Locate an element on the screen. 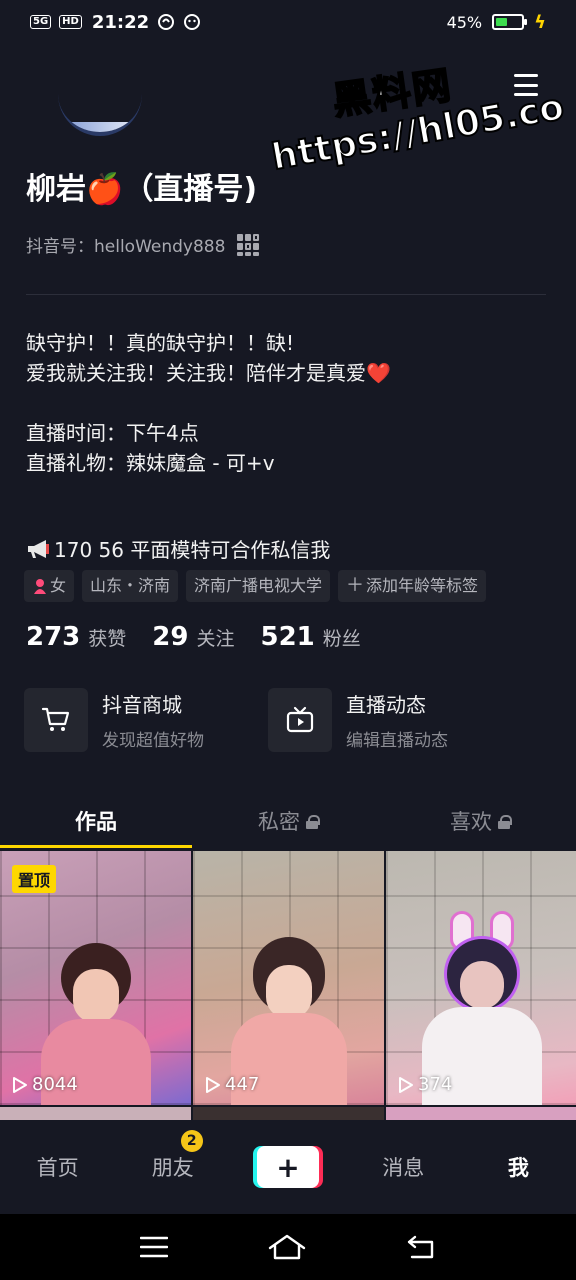  nav-messages: 消息 is located at coordinates (403, 1167).